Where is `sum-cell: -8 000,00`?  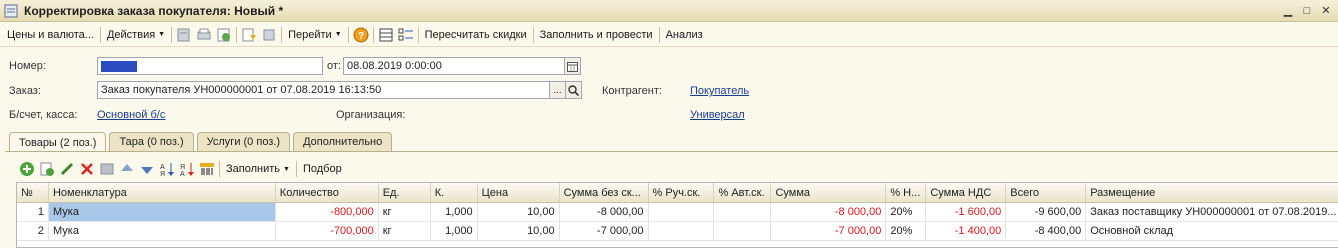 sum-cell: -8 000,00 is located at coordinates (829, 212).